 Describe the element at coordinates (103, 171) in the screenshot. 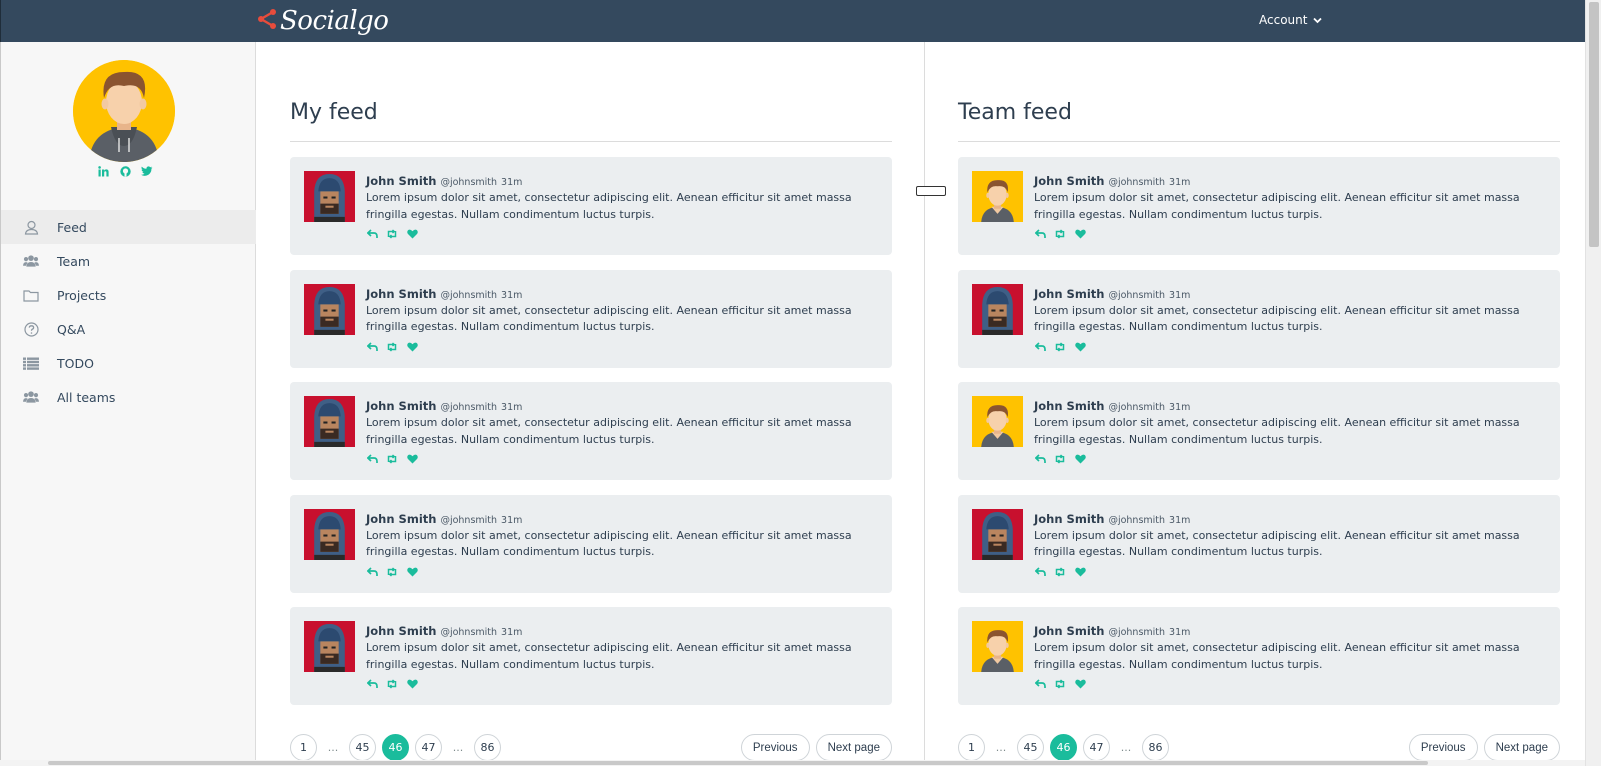

I see `linkedin-icon` at that location.